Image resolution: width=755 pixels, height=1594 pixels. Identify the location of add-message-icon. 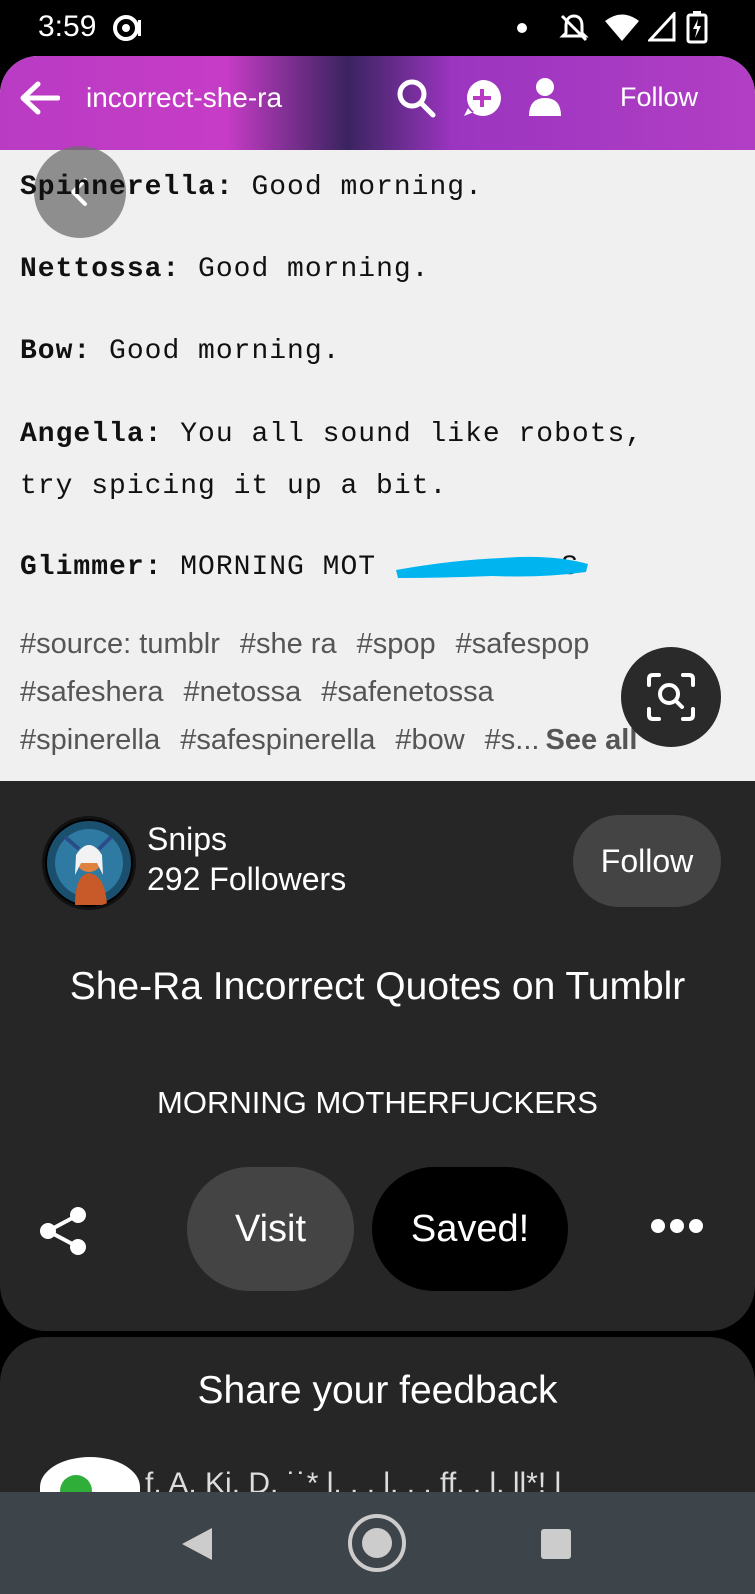
(482, 97).